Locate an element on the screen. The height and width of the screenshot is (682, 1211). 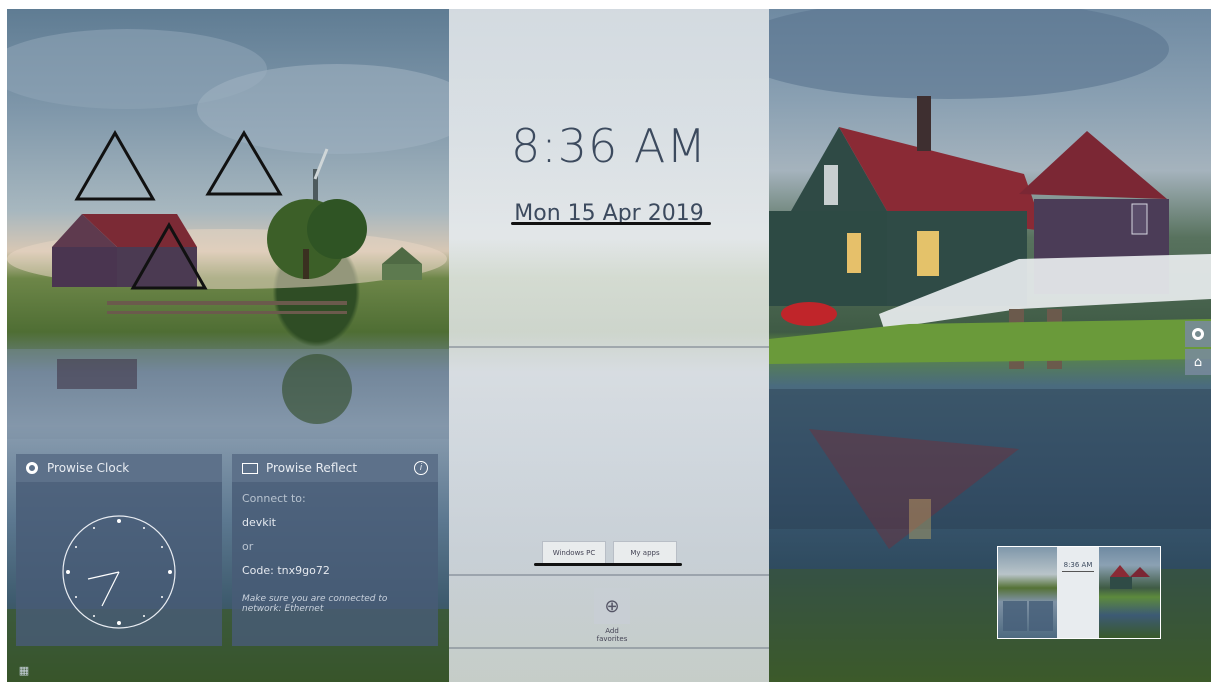
info-icon: i is located at coordinates (421, 468).